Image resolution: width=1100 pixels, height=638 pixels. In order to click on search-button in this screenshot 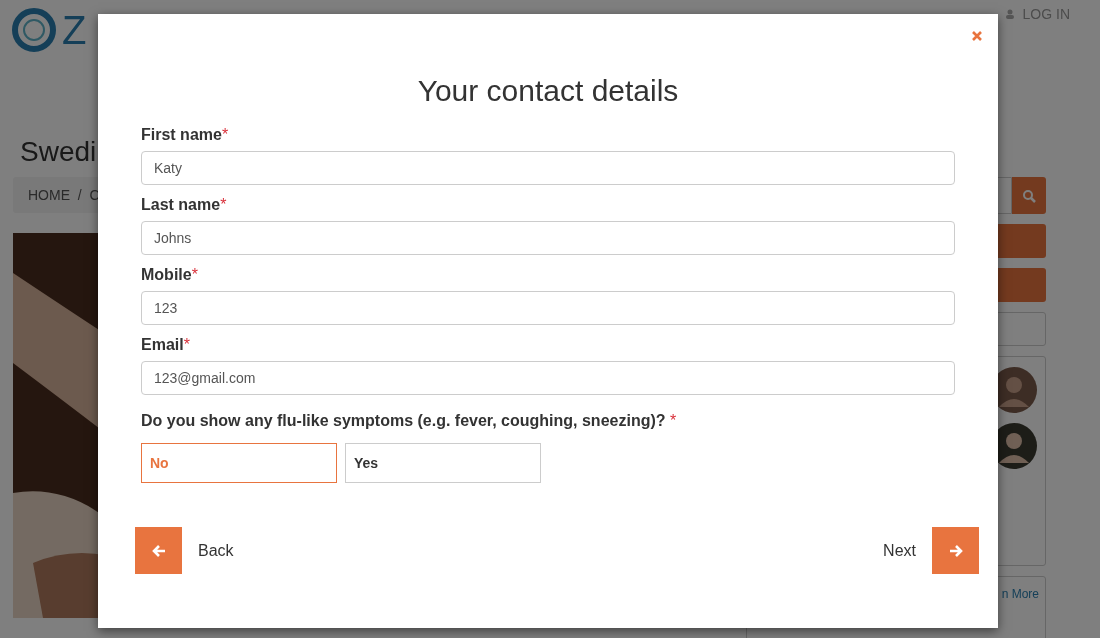, I will do `click(1029, 195)`.